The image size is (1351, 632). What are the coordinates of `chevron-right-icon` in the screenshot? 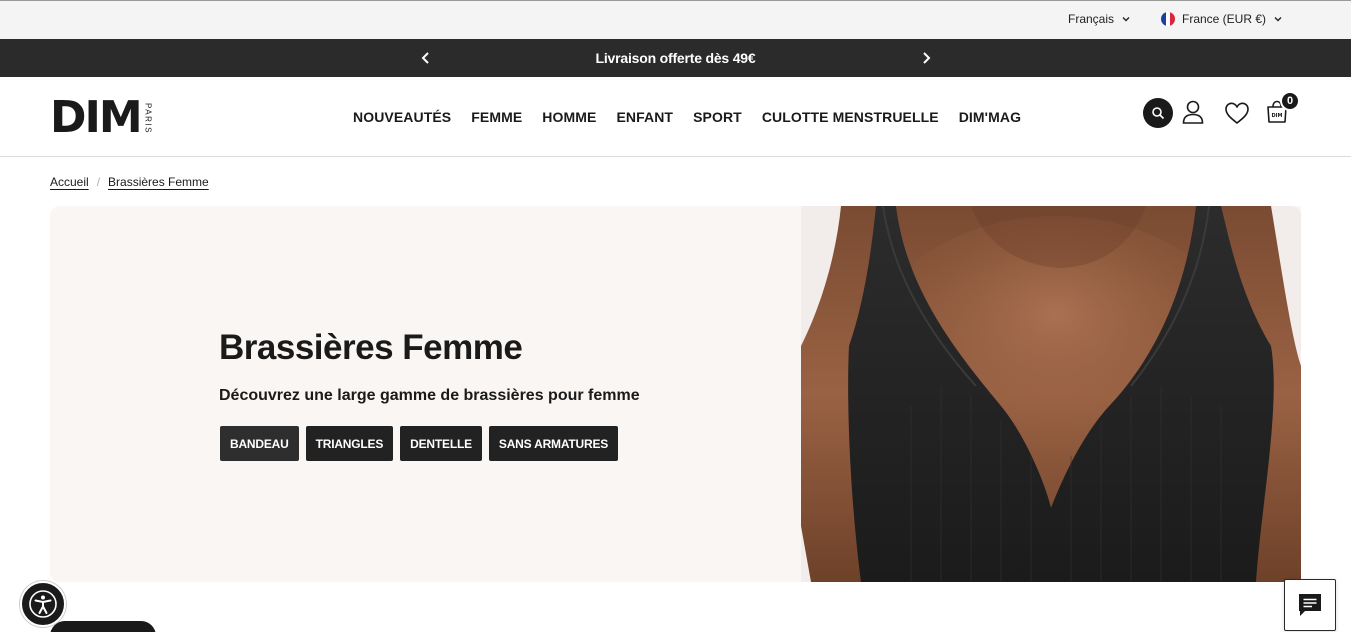 It's located at (926, 58).